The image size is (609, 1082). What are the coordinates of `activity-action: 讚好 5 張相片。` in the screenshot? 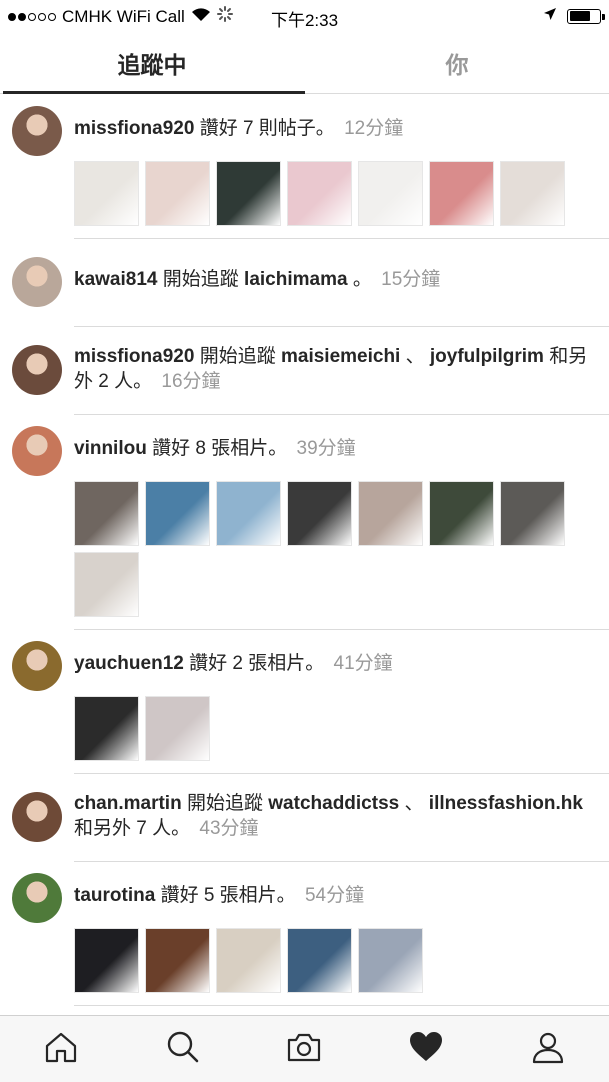 It's located at (228, 895).